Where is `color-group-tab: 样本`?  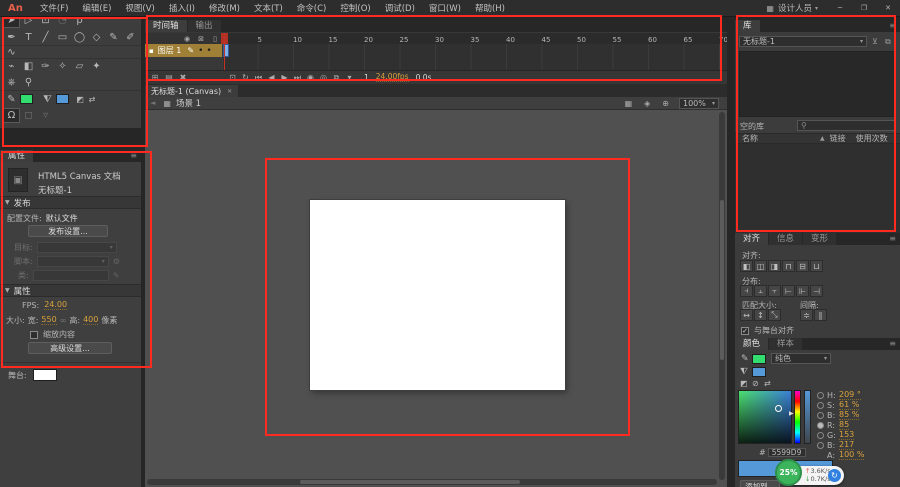 color-group-tab: 样本 is located at coordinates (786, 344).